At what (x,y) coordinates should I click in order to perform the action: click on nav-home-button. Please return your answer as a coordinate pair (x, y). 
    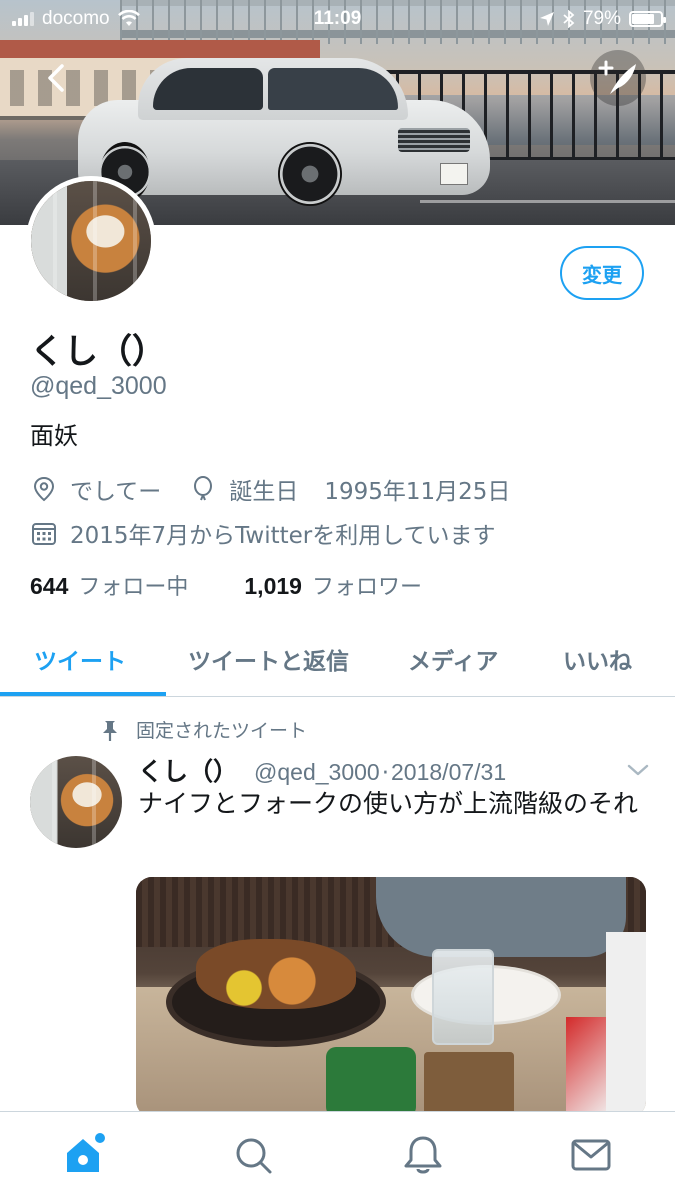
    Looking at the image, I should click on (85, 1155).